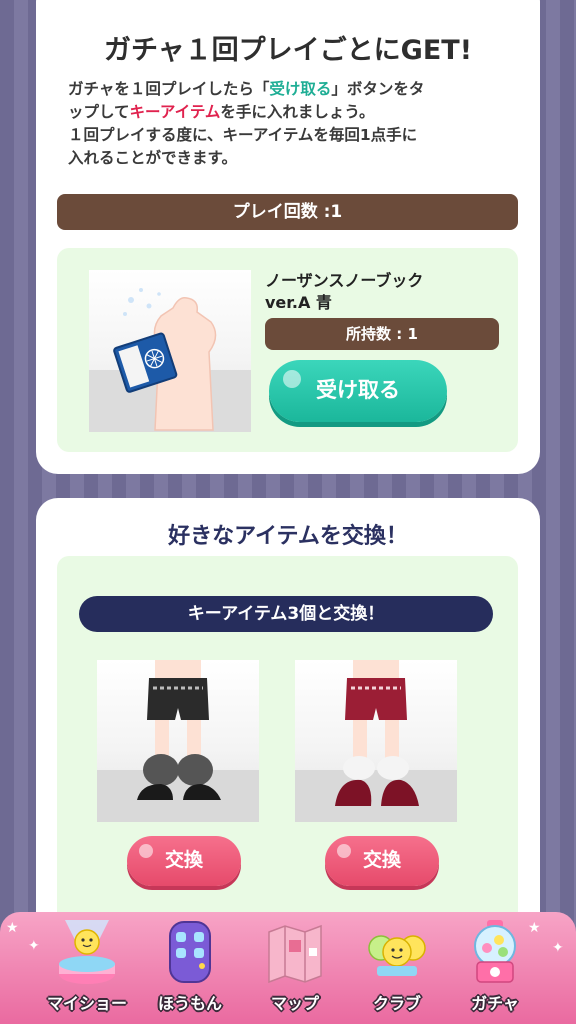  I want to click on sparkle-icon: ★, so click(12, 928).